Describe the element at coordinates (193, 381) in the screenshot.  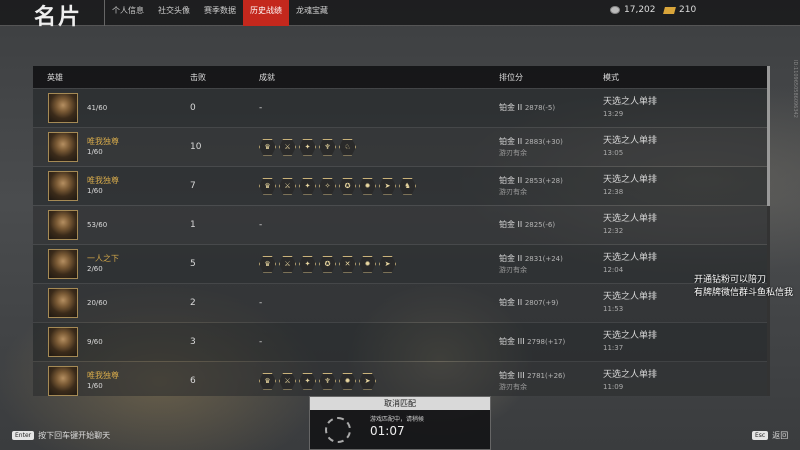
I see `kills: 6` at that location.